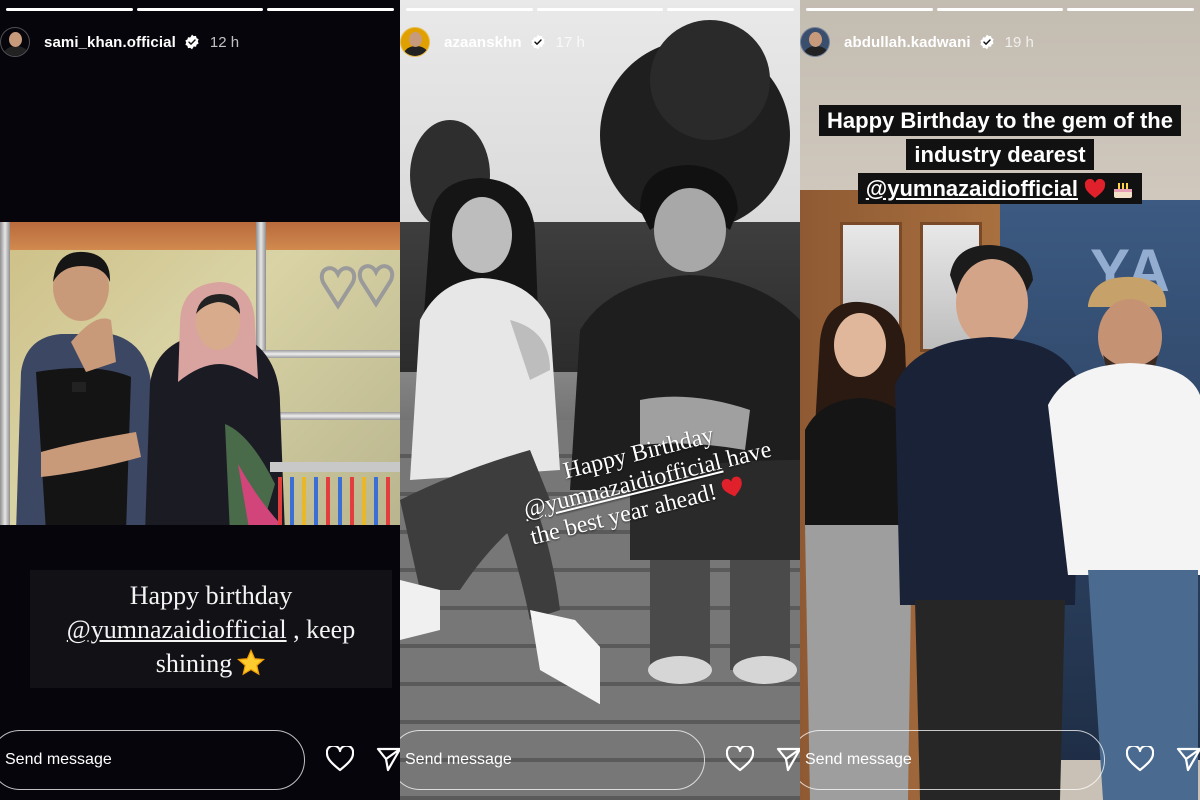 Image resolution: width=1200 pixels, height=800 pixels. I want to click on caption-line: shining, so click(194, 663).